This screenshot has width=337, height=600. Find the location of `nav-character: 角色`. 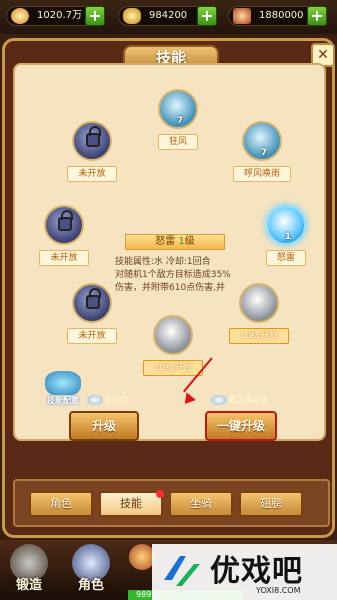

nav-character: 角色 is located at coordinates (91, 572).